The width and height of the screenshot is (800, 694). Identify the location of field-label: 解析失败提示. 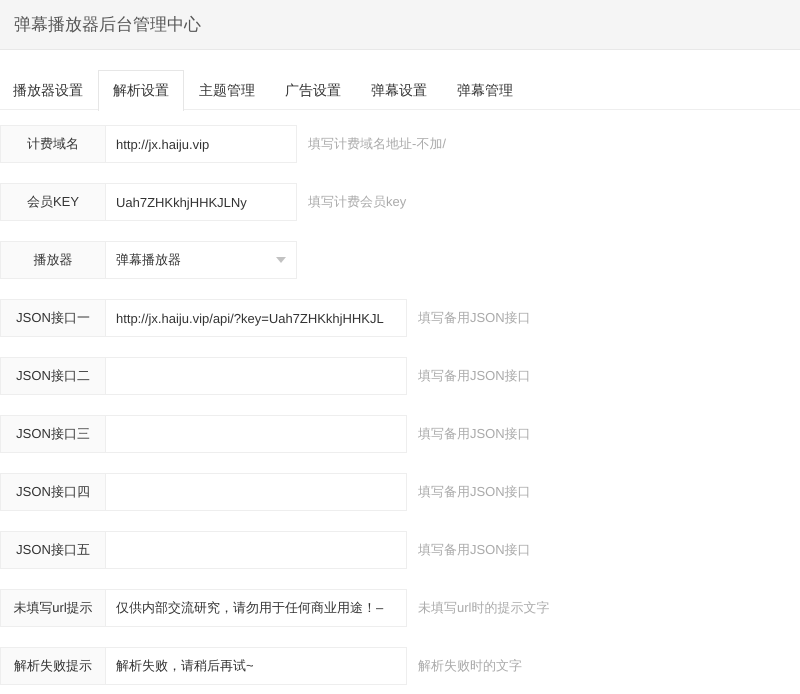
(53, 666).